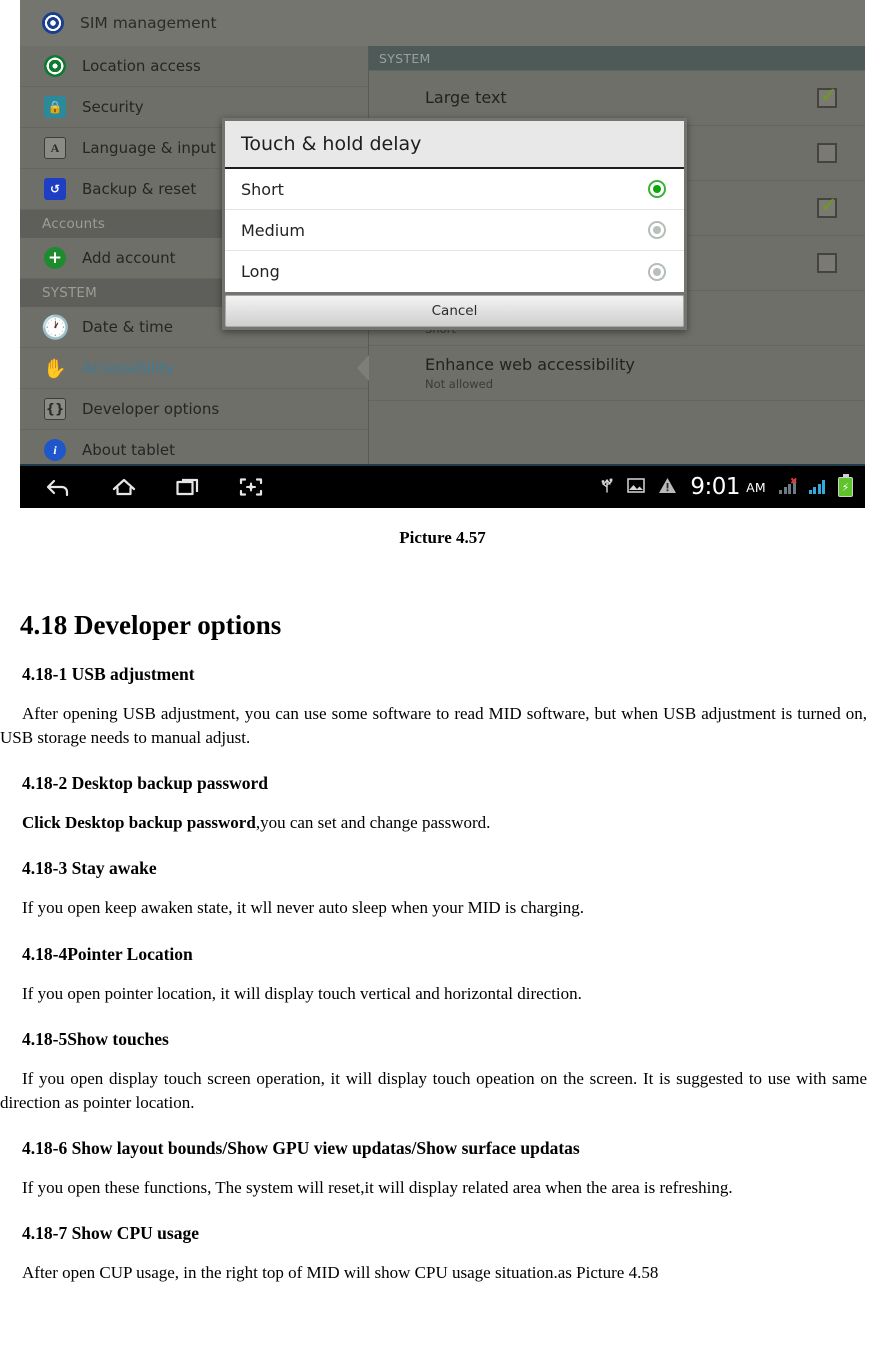 This screenshot has height=1357, width=885. I want to click on warning-icon, so click(667, 487).